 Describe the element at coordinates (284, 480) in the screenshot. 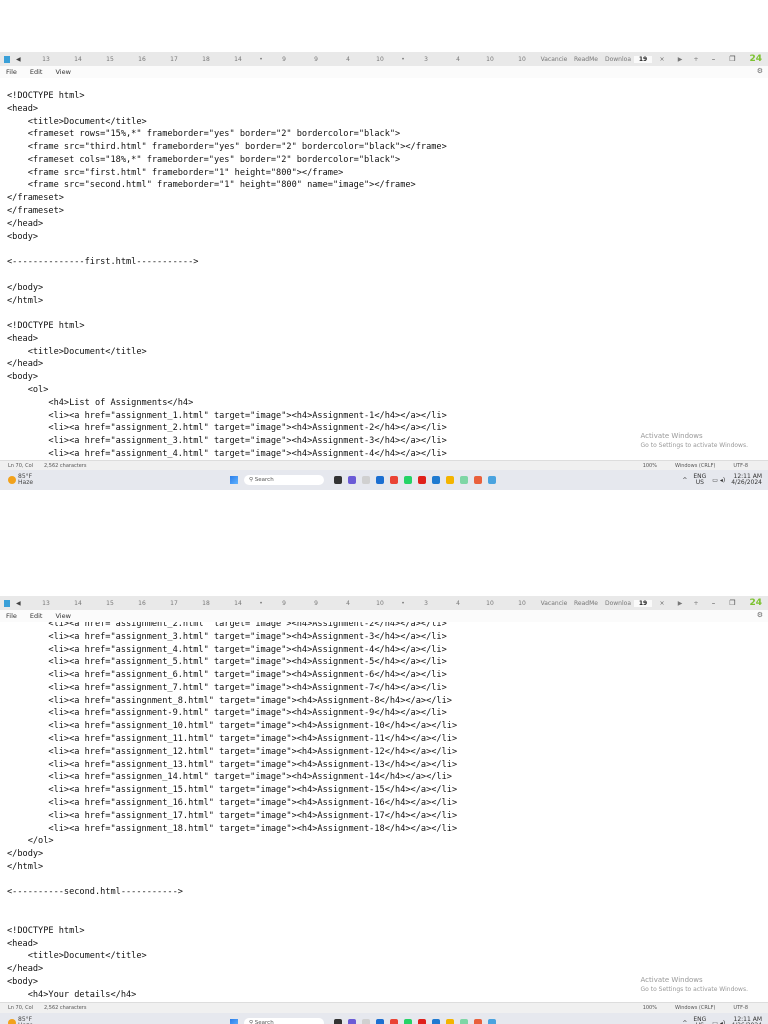

I see `taskbar-search: ⚲ Search` at that location.